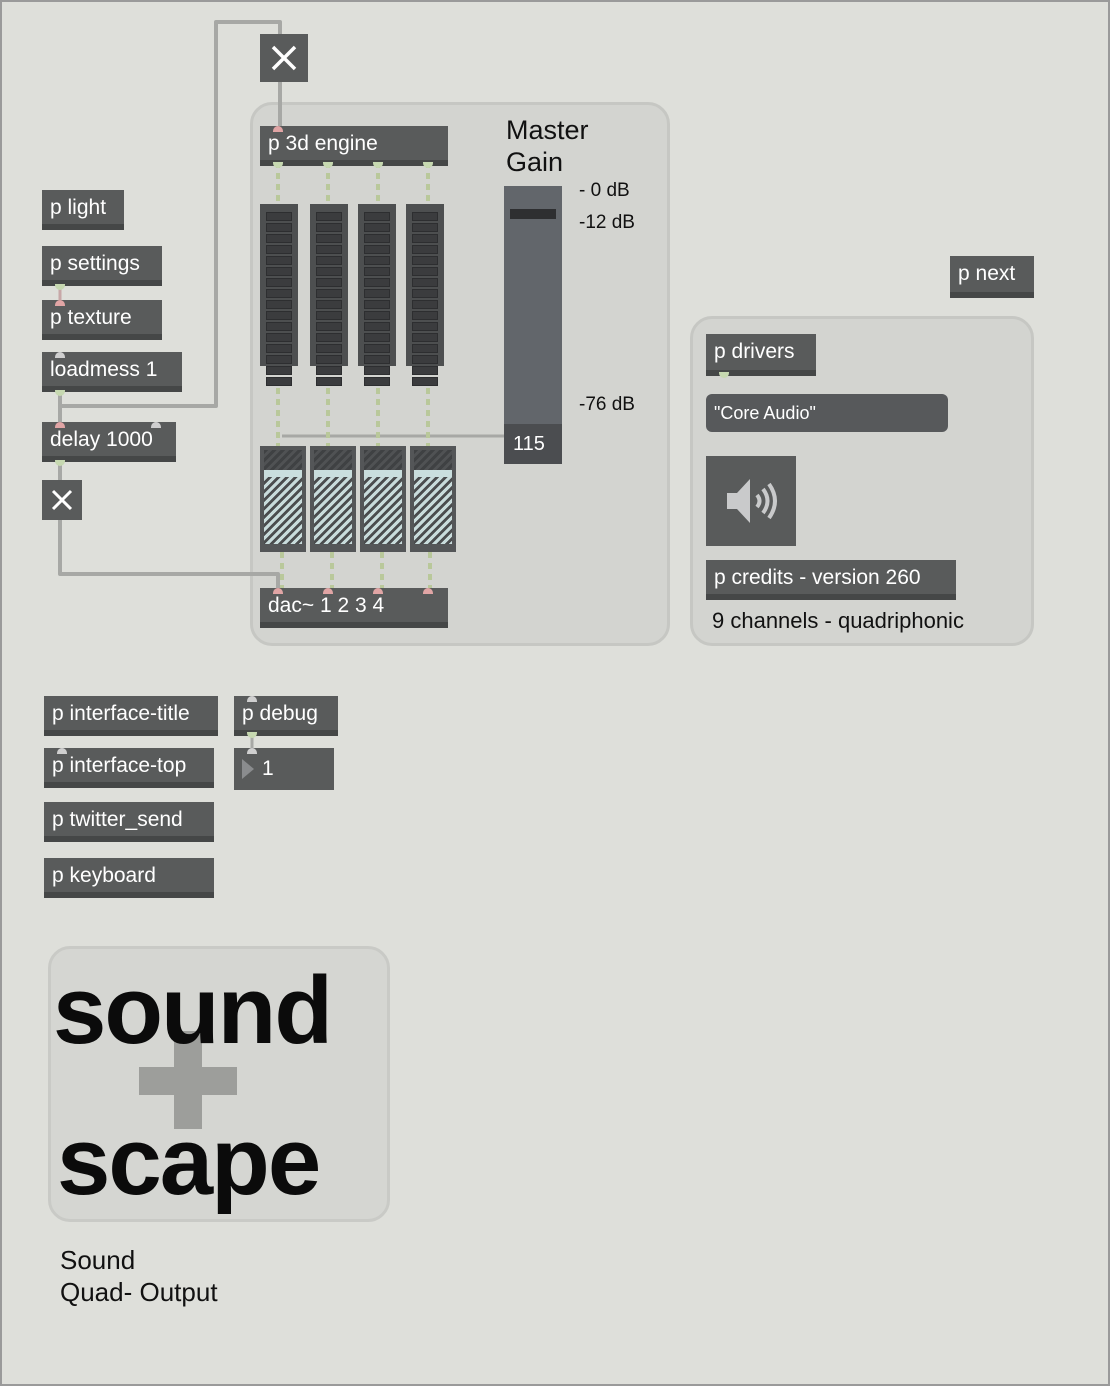  What do you see at coordinates (535, 162) in the screenshot?
I see `master-gain-title-line2: Gain` at bounding box center [535, 162].